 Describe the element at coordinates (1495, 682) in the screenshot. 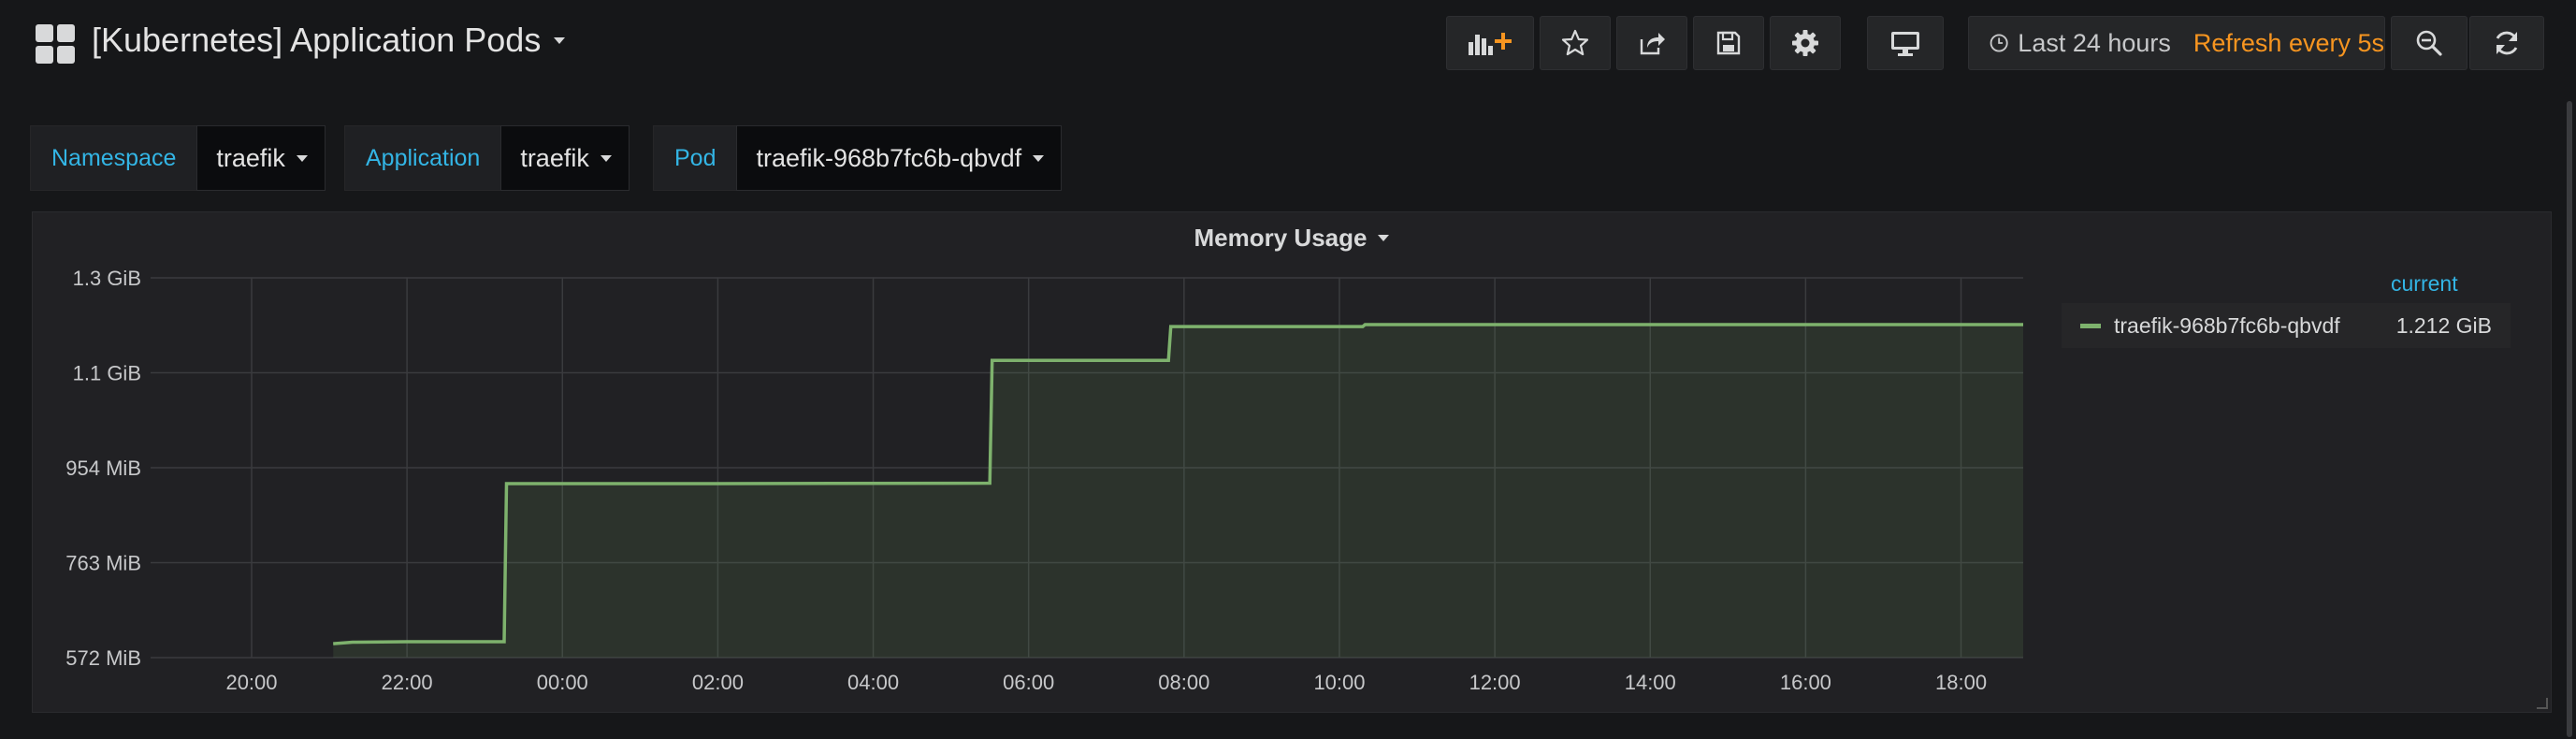

I see `x-tick-label: 12:00` at that location.